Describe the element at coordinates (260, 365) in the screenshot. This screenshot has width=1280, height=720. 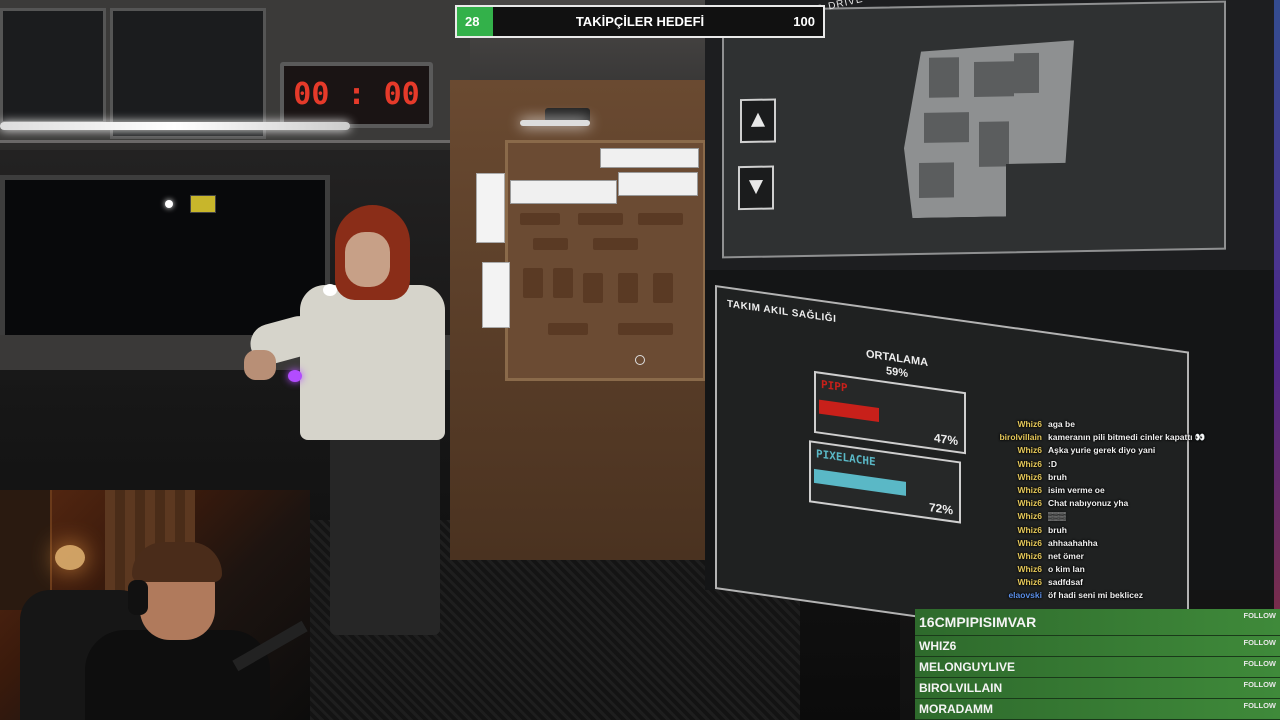
I see `character-hand` at that location.